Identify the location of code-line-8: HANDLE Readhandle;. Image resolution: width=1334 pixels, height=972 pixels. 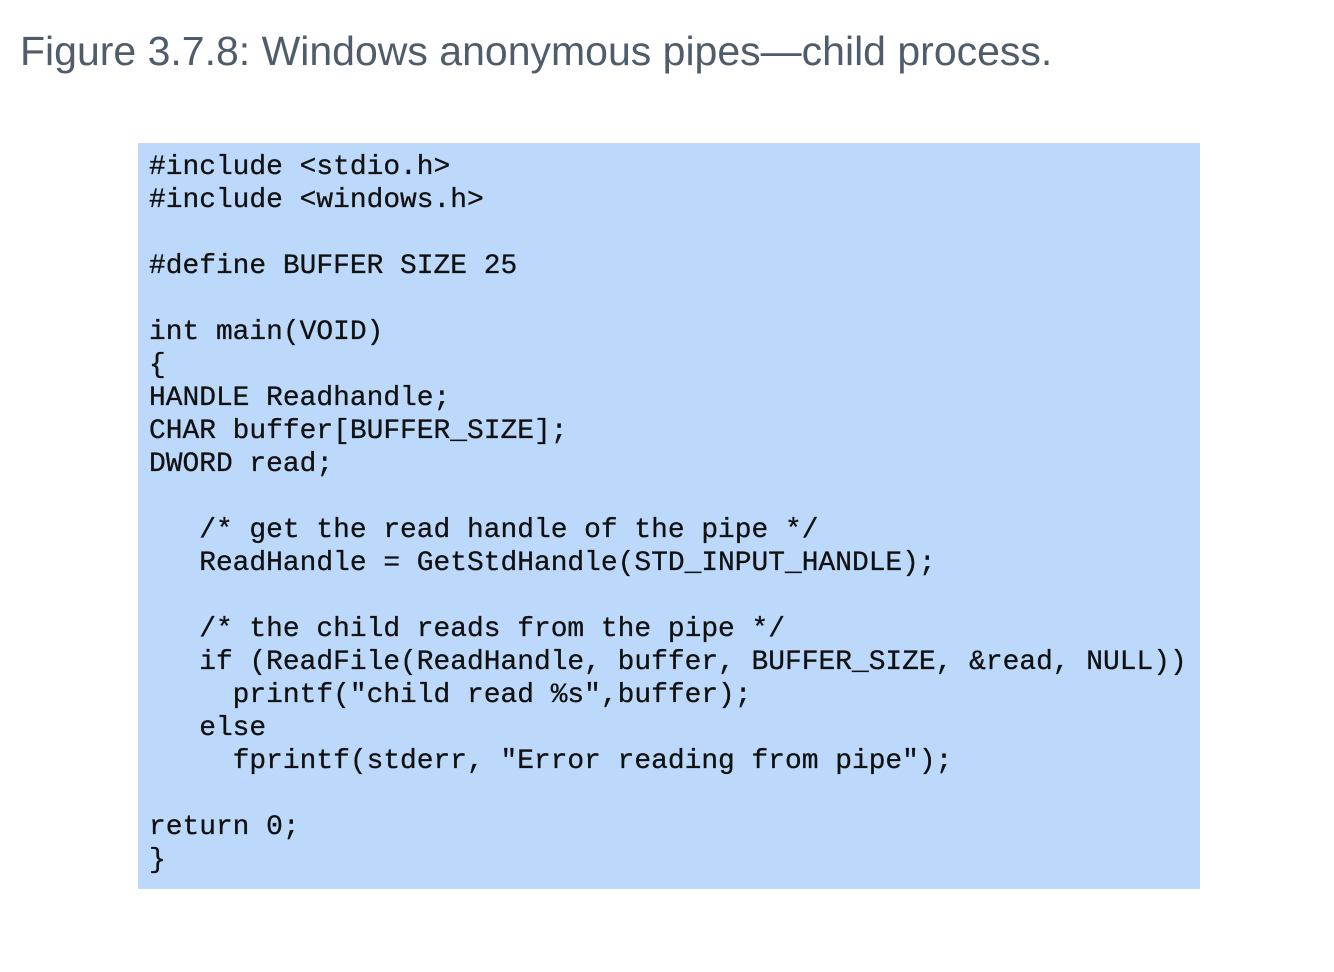
(300, 398).